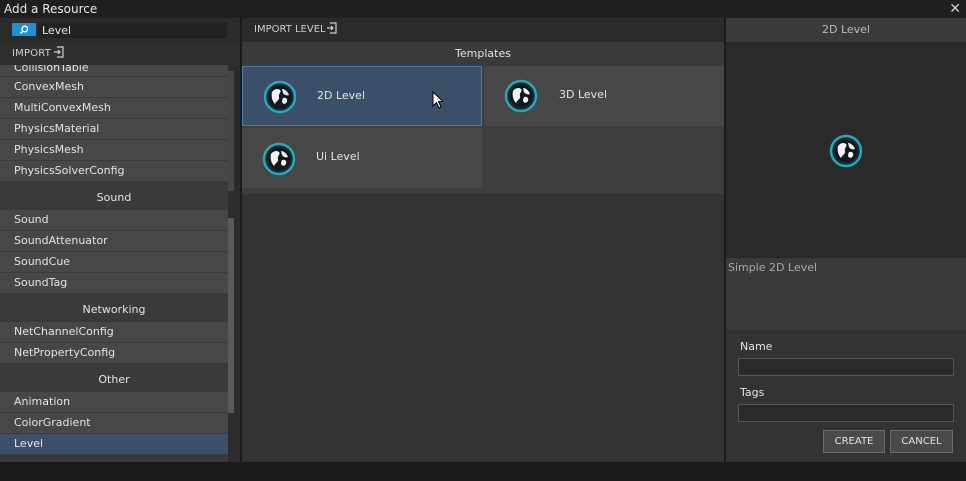  What do you see at coordinates (846, 413) in the screenshot?
I see `tags-field` at bounding box center [846, 413].